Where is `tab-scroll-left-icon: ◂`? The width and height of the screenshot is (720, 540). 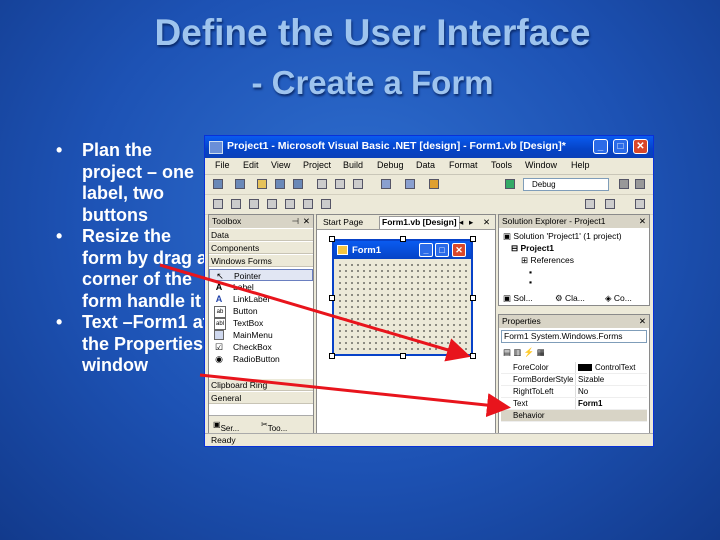 tab-scroll-left-icon: ◂ is located at coordinates (461, 222).